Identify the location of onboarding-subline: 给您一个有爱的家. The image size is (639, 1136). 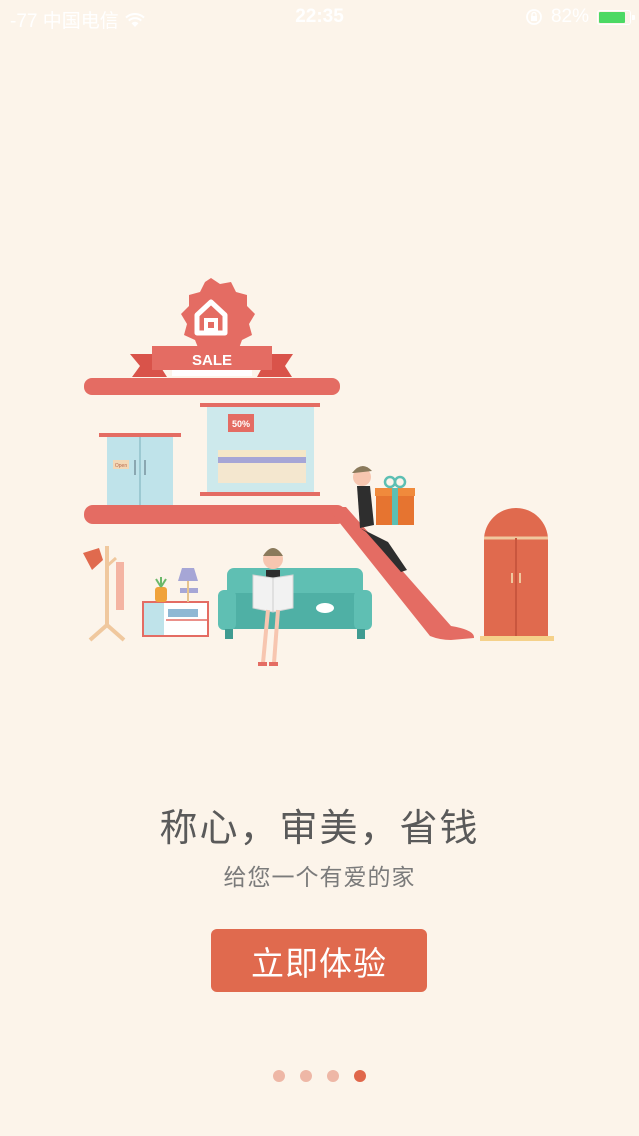
(319, 878).